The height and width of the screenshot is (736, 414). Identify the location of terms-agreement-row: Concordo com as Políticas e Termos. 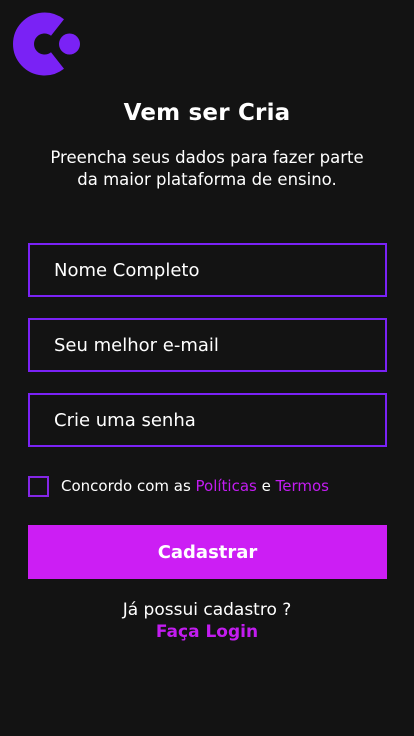
(178, 486).